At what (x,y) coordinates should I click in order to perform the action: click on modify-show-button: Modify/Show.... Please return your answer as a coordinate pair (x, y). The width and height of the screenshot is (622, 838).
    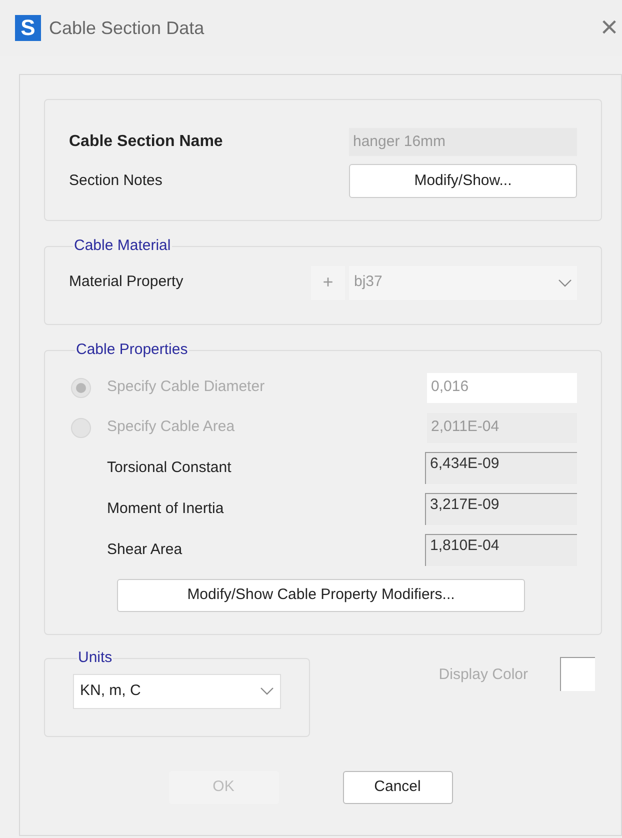
    Looking at the image, I should click on (463, 181).